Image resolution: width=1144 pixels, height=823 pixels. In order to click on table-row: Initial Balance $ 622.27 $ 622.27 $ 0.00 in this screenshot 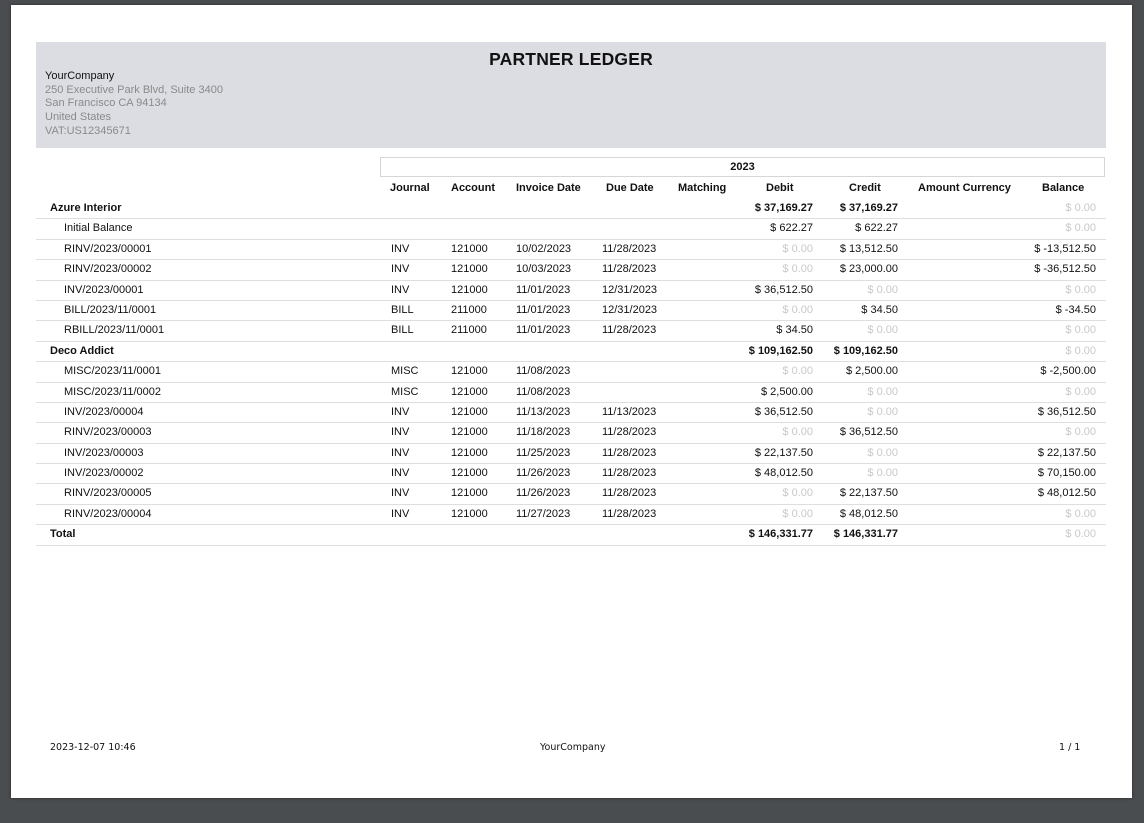, I will do `click(571, 229)`.